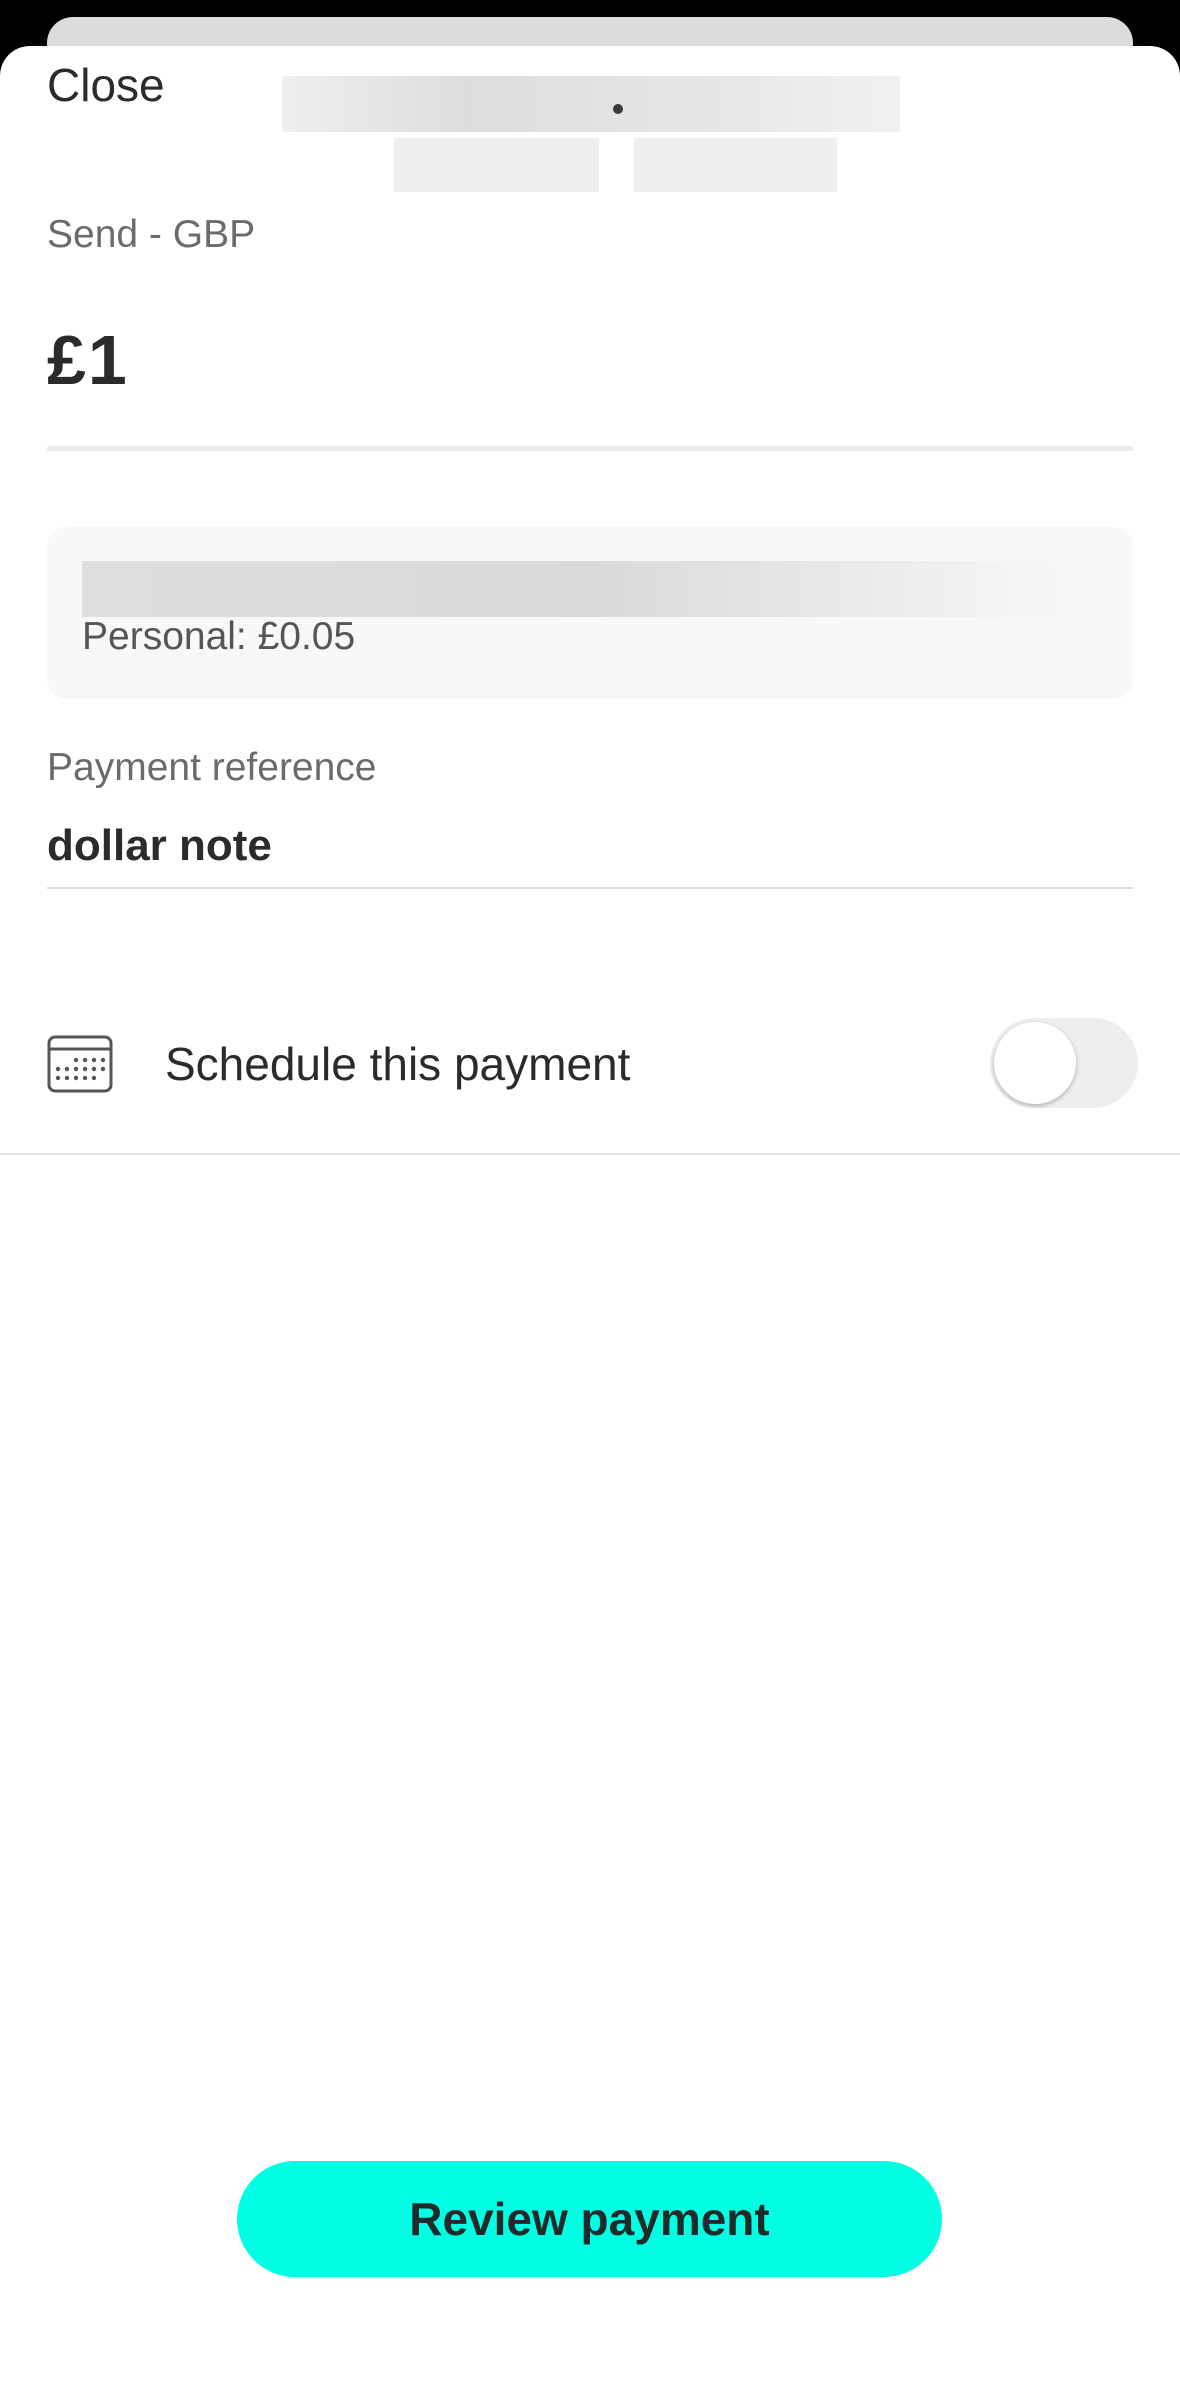 The image size is (1180, 2396). Describe the element at coordinates (590, 888) in the screenshot. I see `reference-underline` at that location.